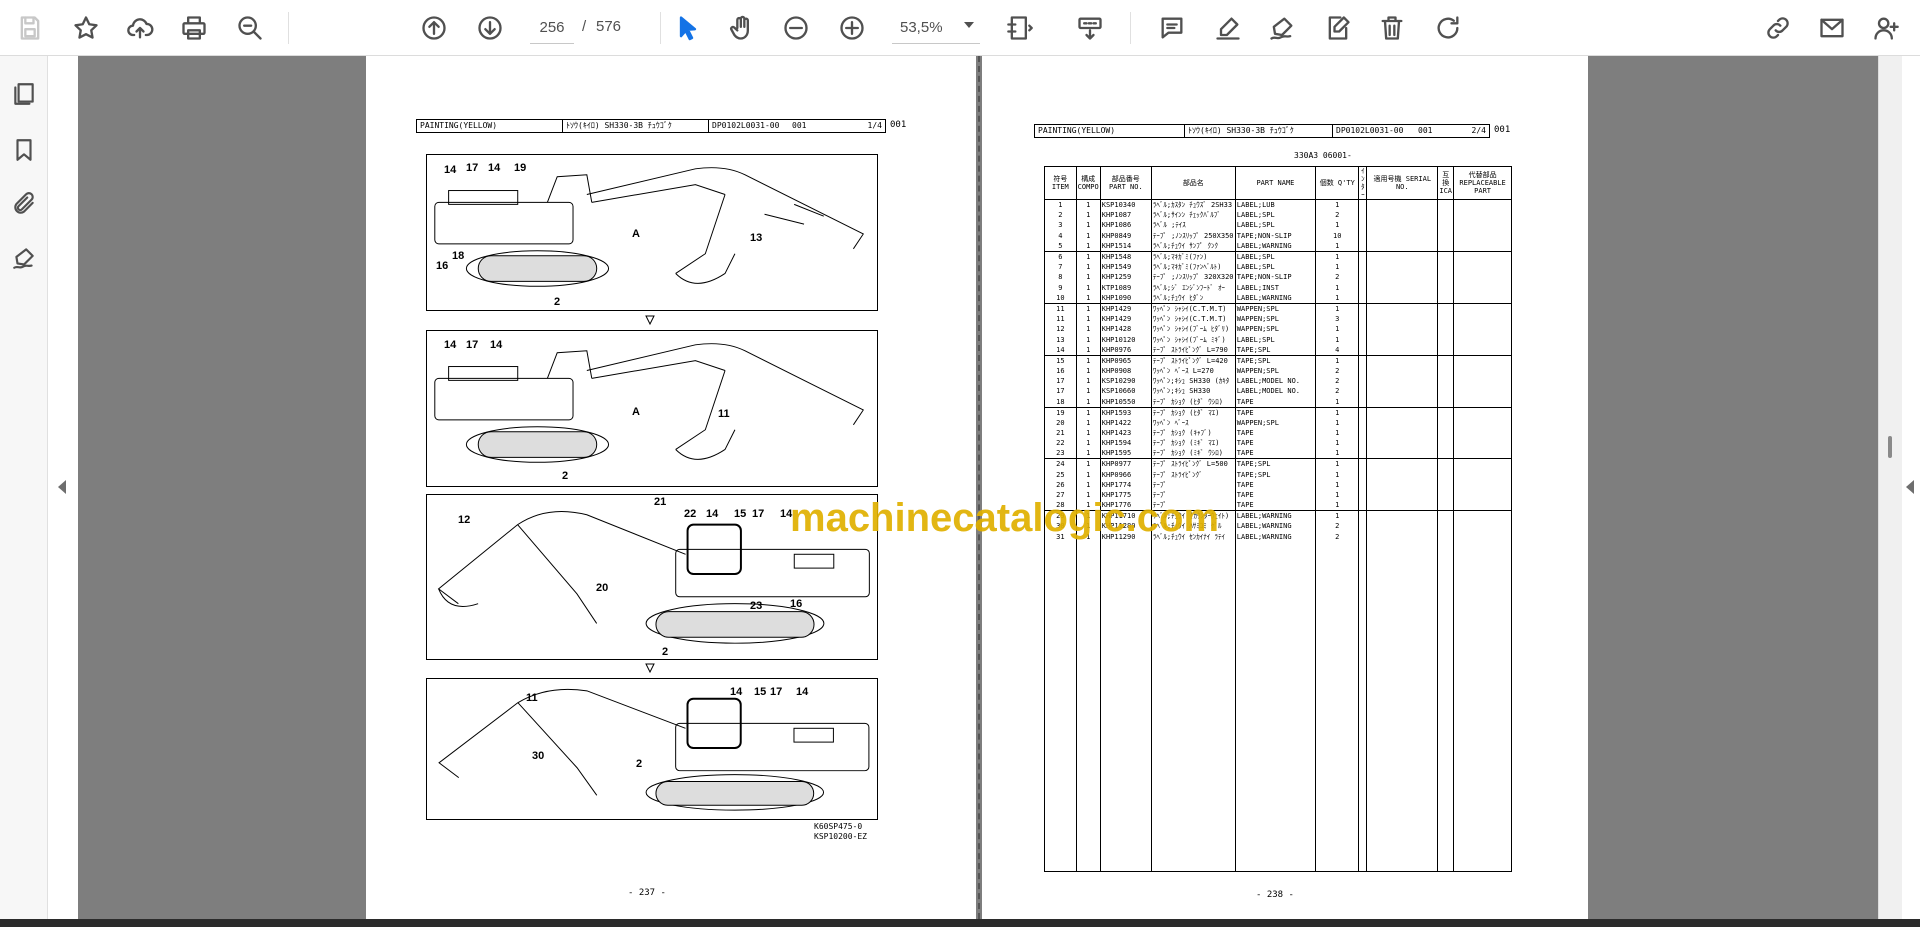 Image resolution: width=1920 pixels, height=927 pixels. What do you see at coordinates (1193, 370) in the screenshot?
I see `cell-jp-name: ﾜｯﾍﾟﾝ ﾍﾞｰｽ L=270` at bounding box center [1193, 370].